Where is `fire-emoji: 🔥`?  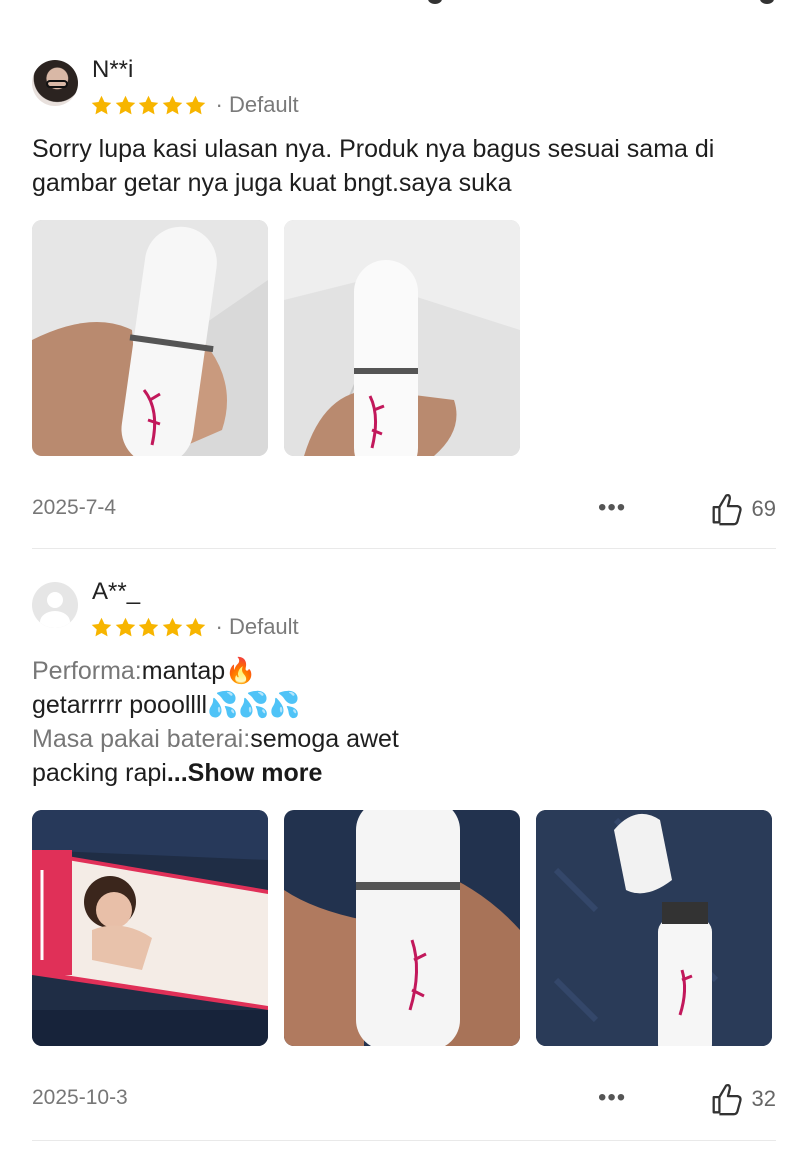 fire-emoji: 🔥 is located at coordinates (241, 671).